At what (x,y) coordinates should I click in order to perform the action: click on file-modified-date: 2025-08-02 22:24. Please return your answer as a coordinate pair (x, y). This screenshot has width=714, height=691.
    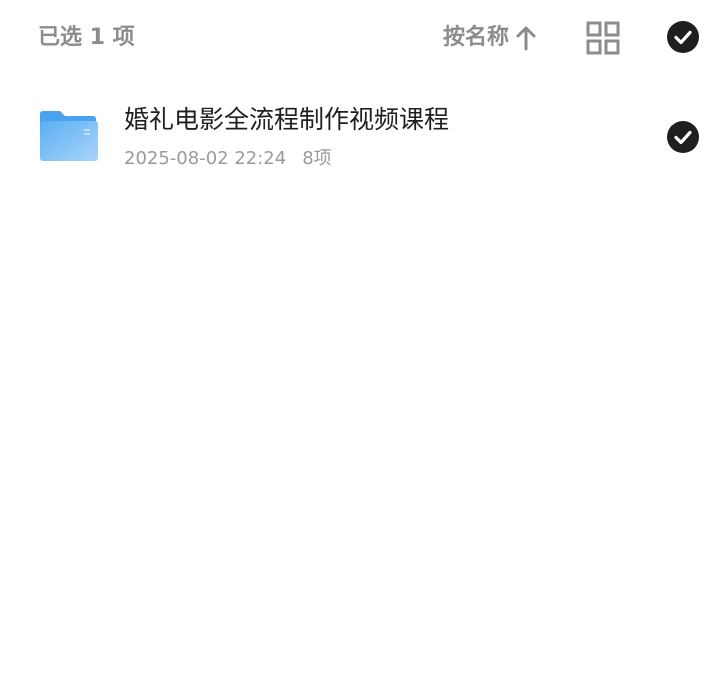
    Looking at the image, I should click on (205, 158).